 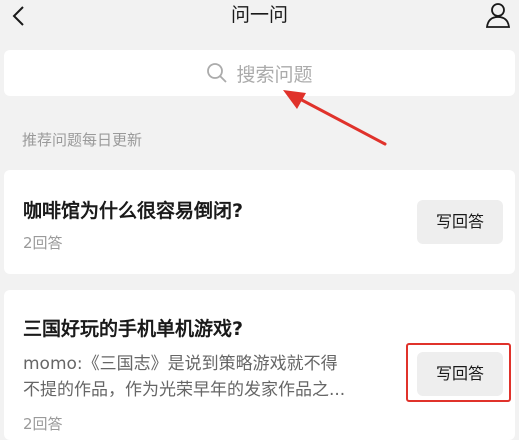 I want to click on top-nav-bar: 问一问, so click(x=259, y=20).